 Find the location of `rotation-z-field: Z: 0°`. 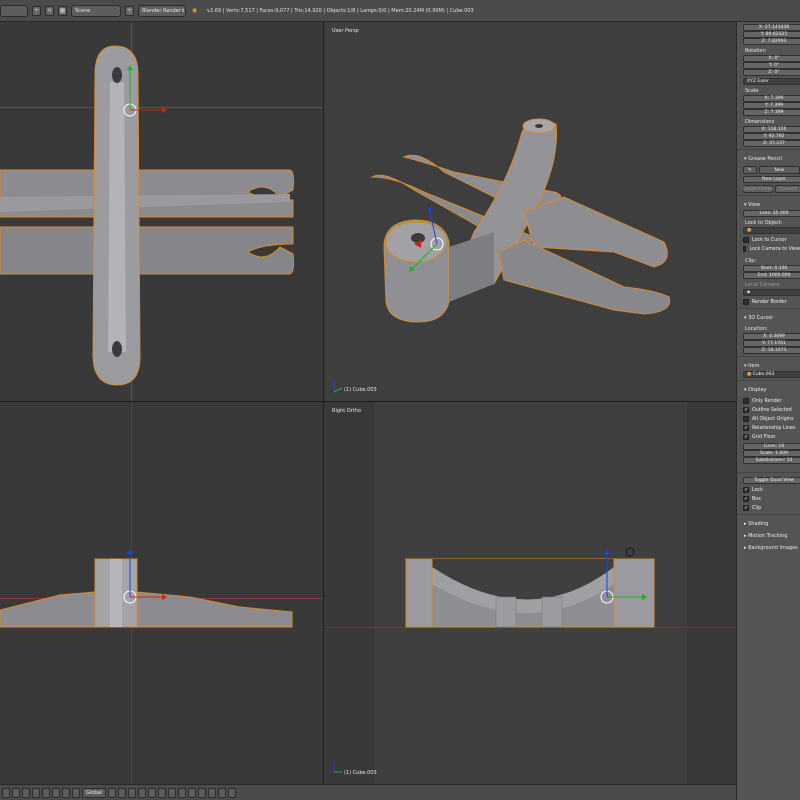

rotation-z-field: Z: 0° is located at coordinates (771, 72).